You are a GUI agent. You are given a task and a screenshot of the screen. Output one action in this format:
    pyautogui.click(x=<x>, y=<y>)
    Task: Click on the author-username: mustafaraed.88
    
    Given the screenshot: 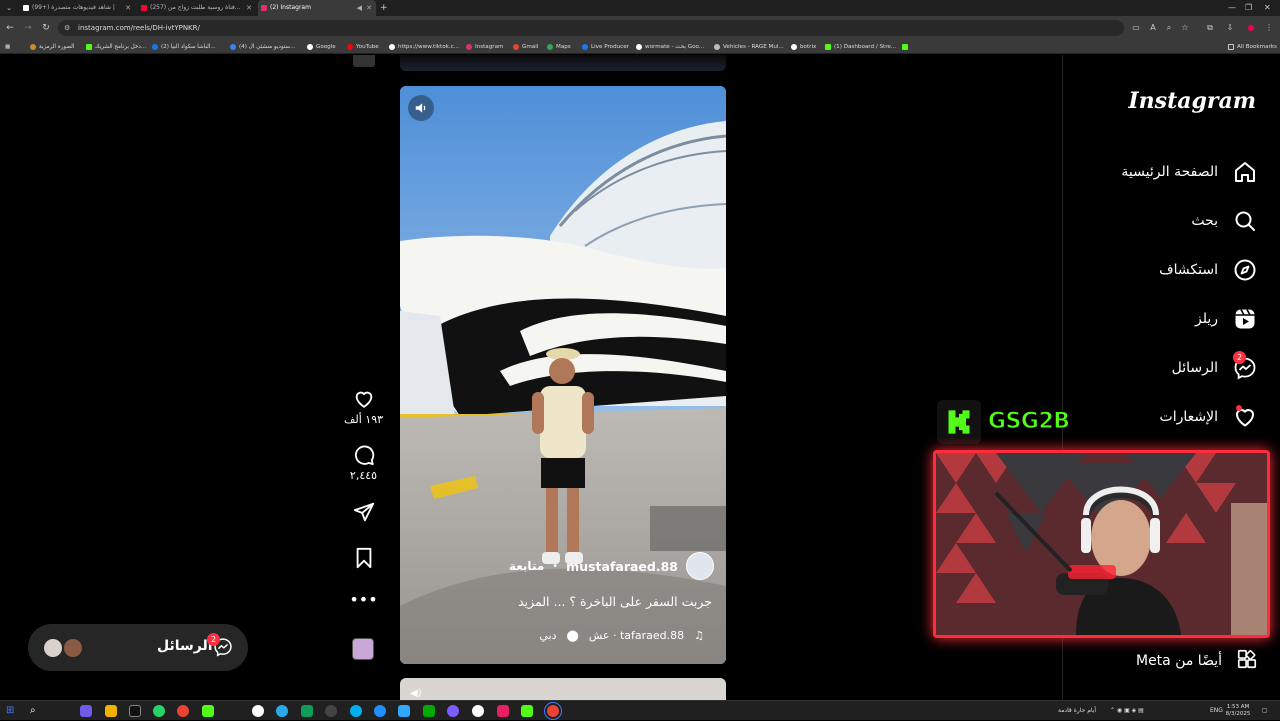 What is the action you would take?
    pyautogui.click(x=622, y=566)
    